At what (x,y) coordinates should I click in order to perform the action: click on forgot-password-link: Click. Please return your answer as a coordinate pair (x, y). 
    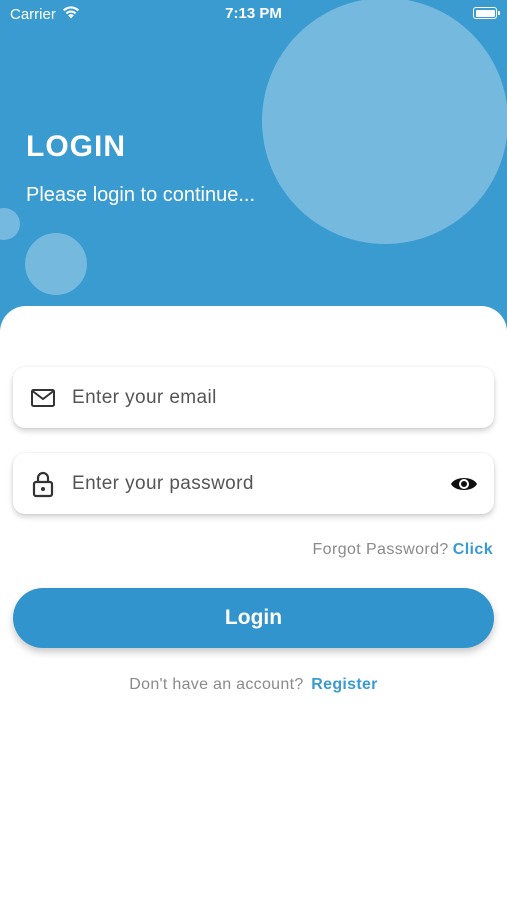
    Looking at the image, I should click on (473, 549).